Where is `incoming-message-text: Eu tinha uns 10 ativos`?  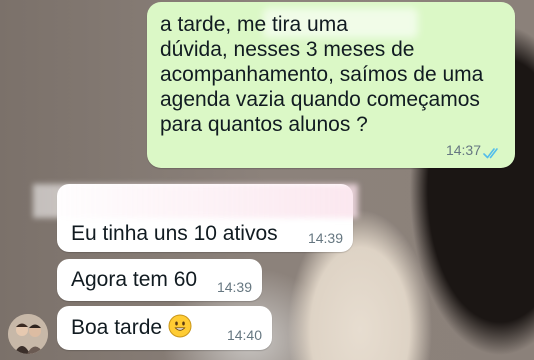 incoming-message-text: Eu tinha uns 10 ativos is located at coordinates (174, 233).